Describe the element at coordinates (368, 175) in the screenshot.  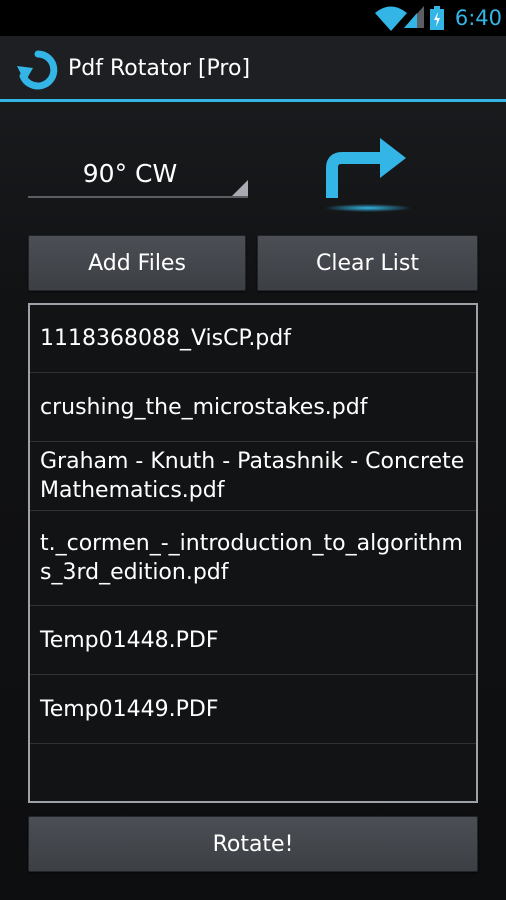
I see `turn-right-arrow-icon` at that location.